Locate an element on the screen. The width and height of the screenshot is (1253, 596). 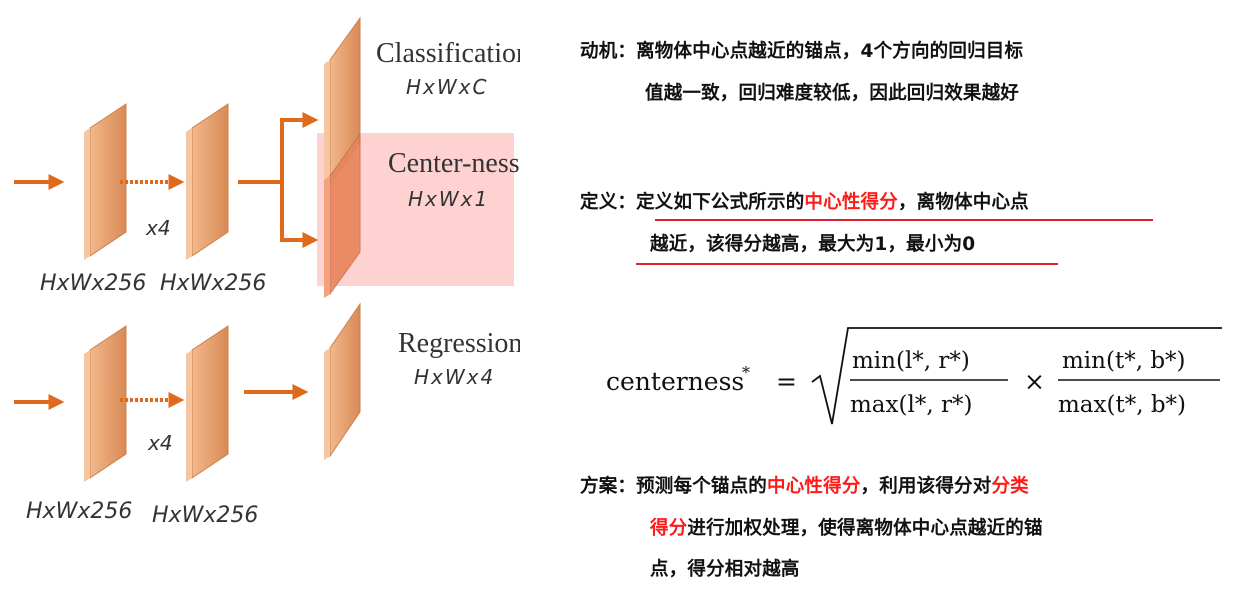
frac2-denominator: max(t*, b*) is located at coordinates (1122, 405).